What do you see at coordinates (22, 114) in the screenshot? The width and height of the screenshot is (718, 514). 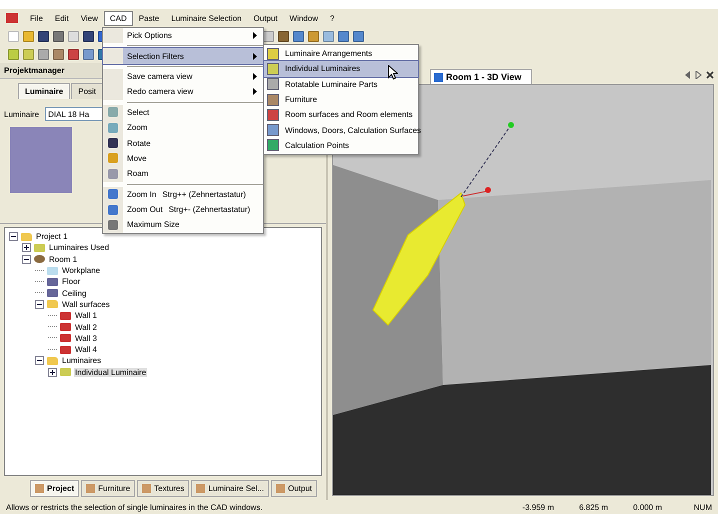 I see `field-label: Luminaire` at bounding box center [22, 114].